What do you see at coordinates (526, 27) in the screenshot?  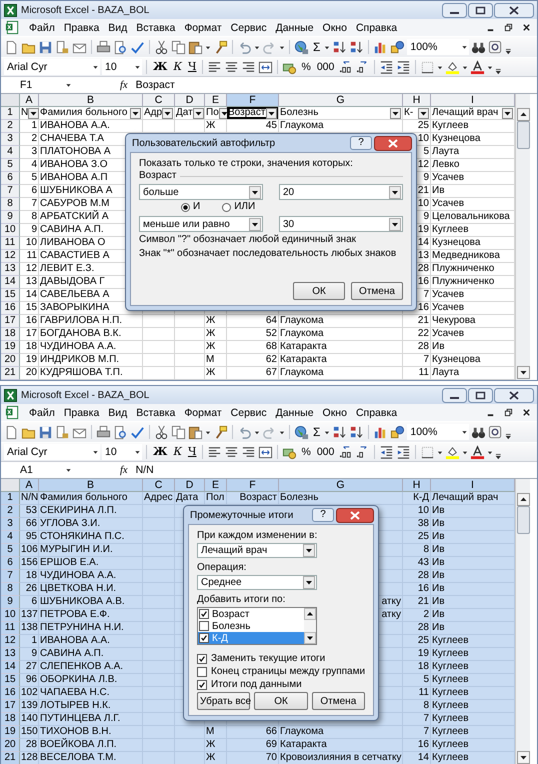 I see `close-icon` at bounding box center [526, 27].